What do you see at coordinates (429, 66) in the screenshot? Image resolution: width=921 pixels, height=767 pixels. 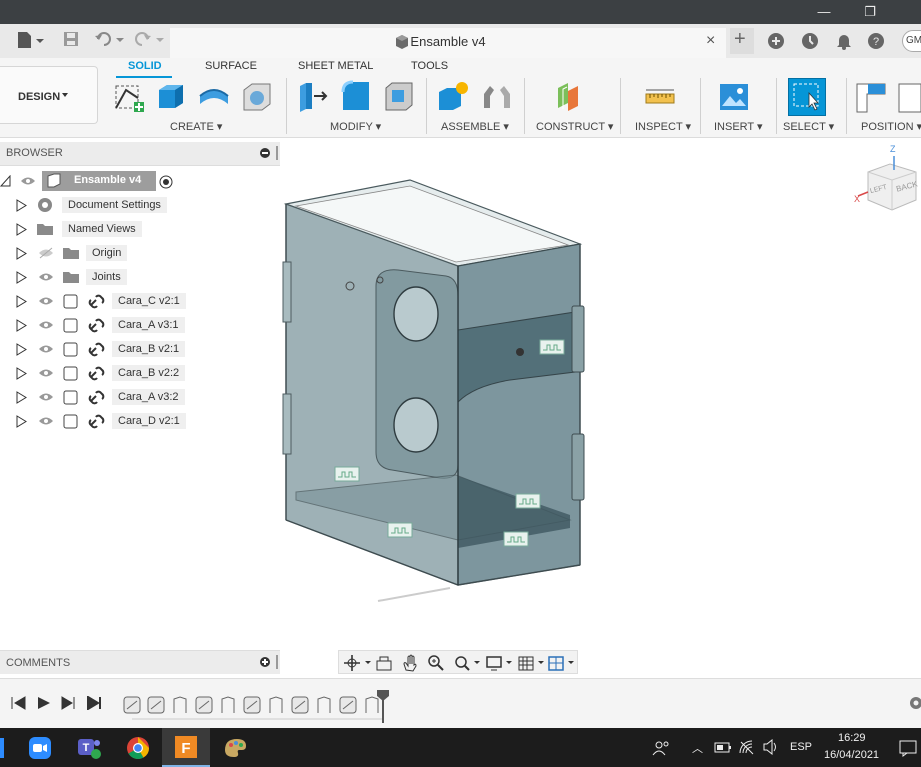 I see `tab-tools: TOOLS` at bounding box center [429, 66].